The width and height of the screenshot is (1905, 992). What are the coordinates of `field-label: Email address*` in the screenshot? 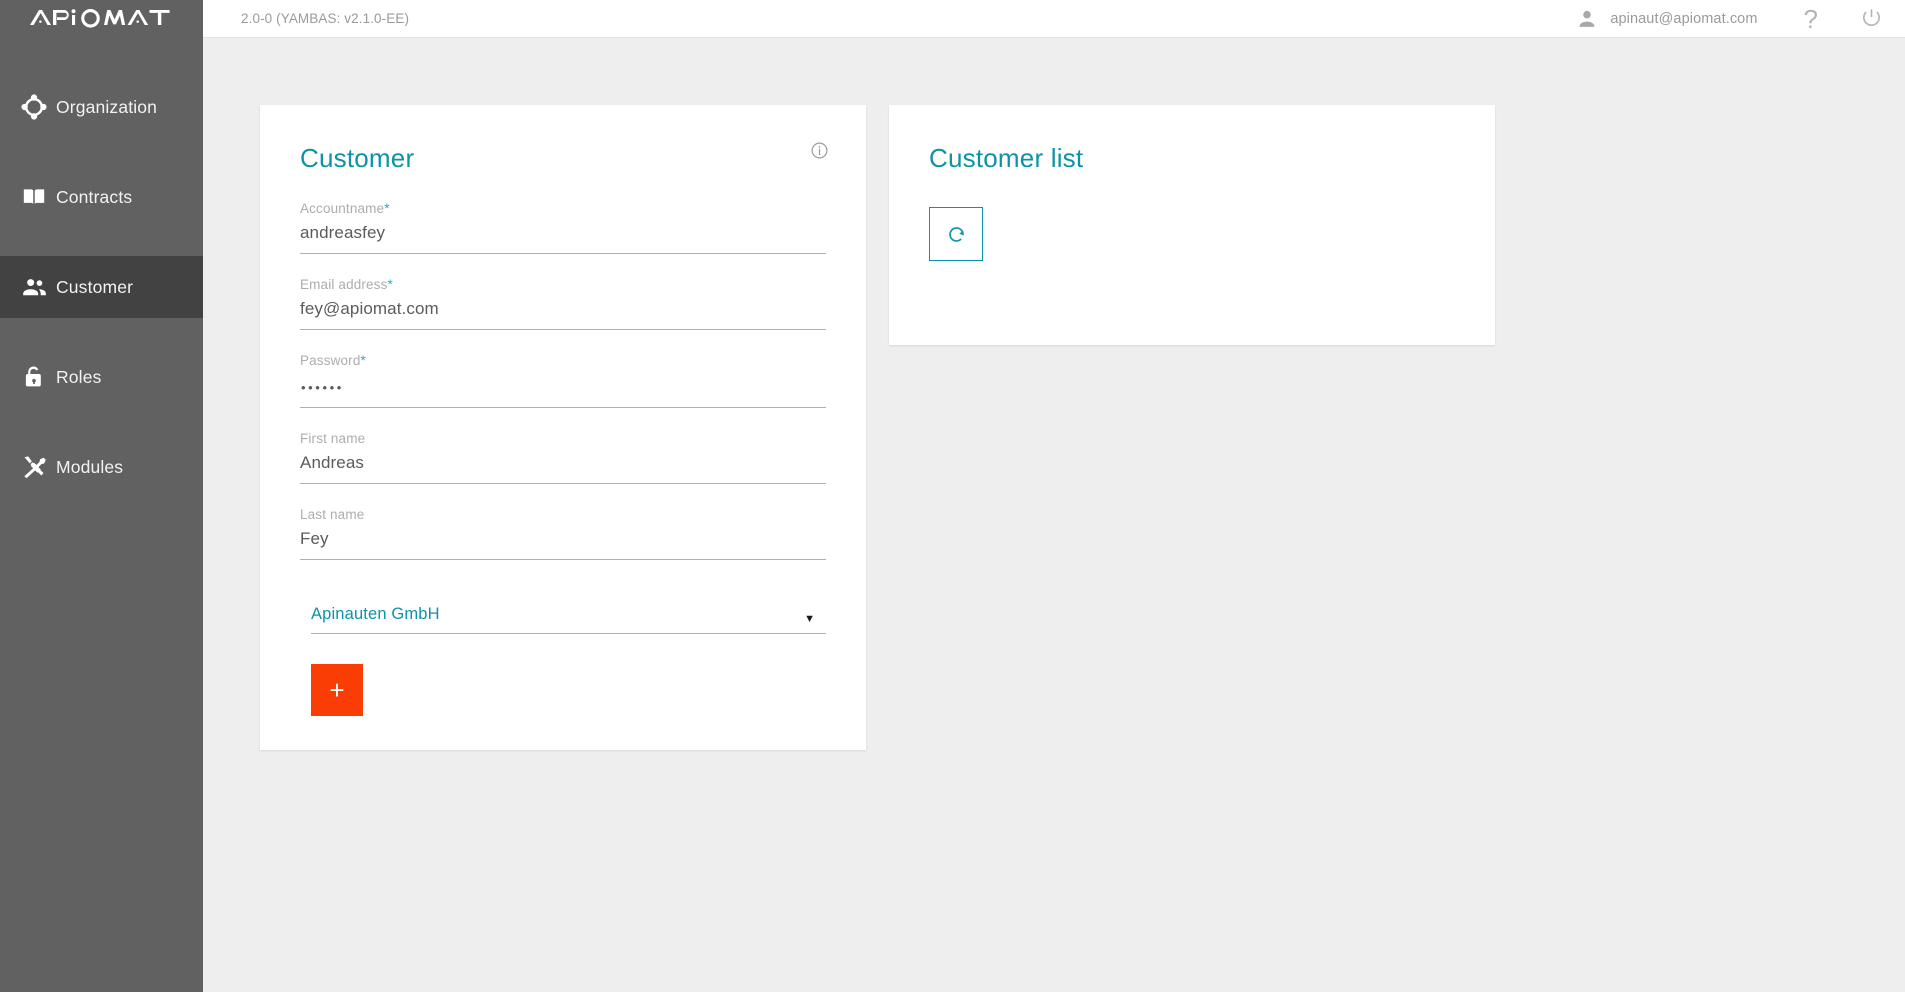 It's located at (563, 284).